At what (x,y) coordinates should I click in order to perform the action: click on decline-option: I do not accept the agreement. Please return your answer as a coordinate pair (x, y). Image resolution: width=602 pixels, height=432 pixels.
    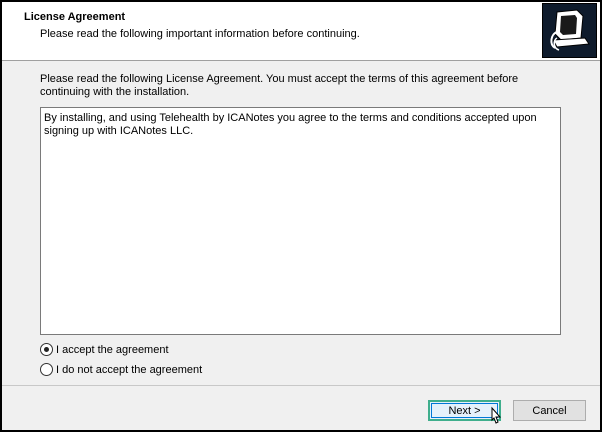
    Looking at the image, I should click on (121, 369).